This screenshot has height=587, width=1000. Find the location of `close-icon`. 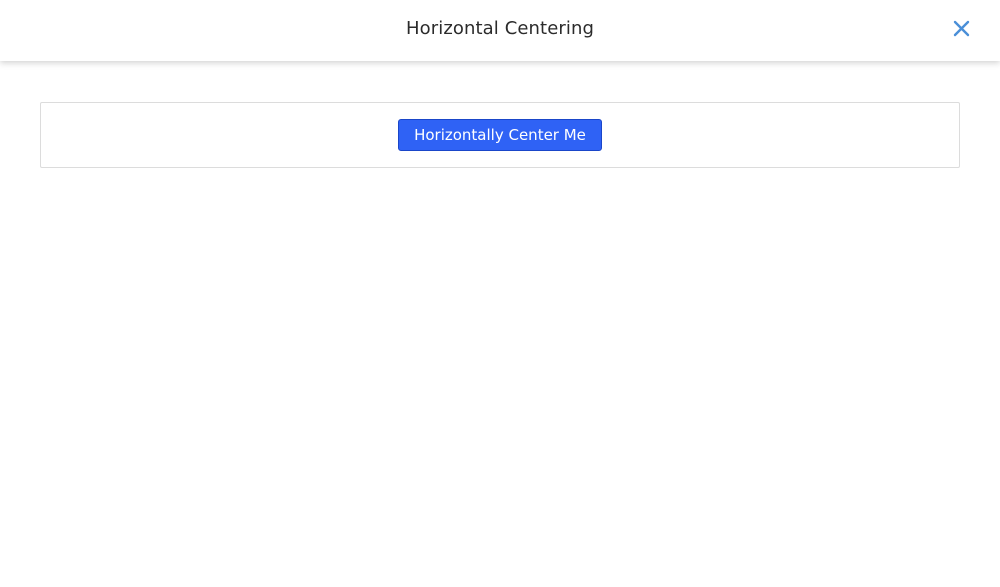

close-icon is located at coordinates (961, 28).